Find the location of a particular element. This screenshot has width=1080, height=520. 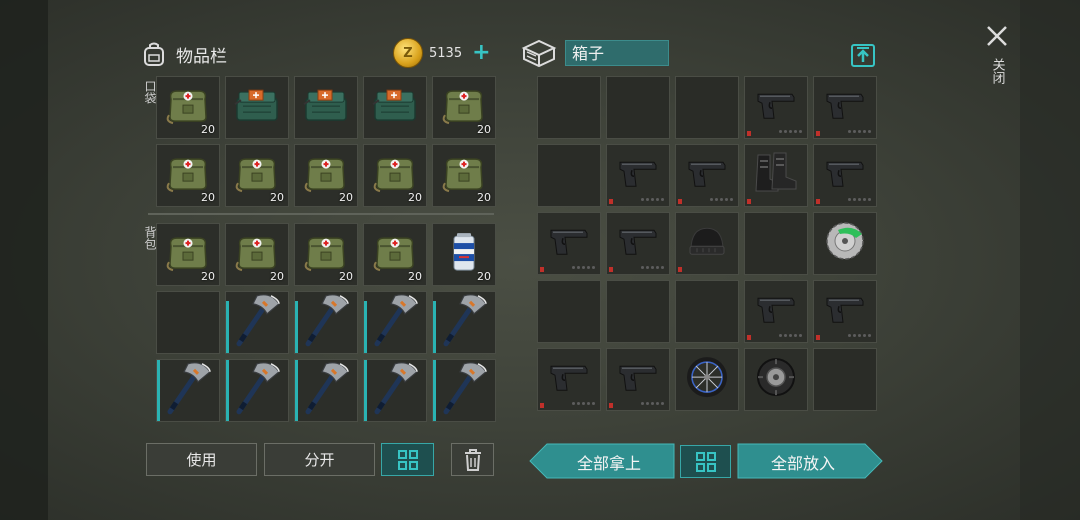

box-title: 箱子 is located at coordinates (617, 53).